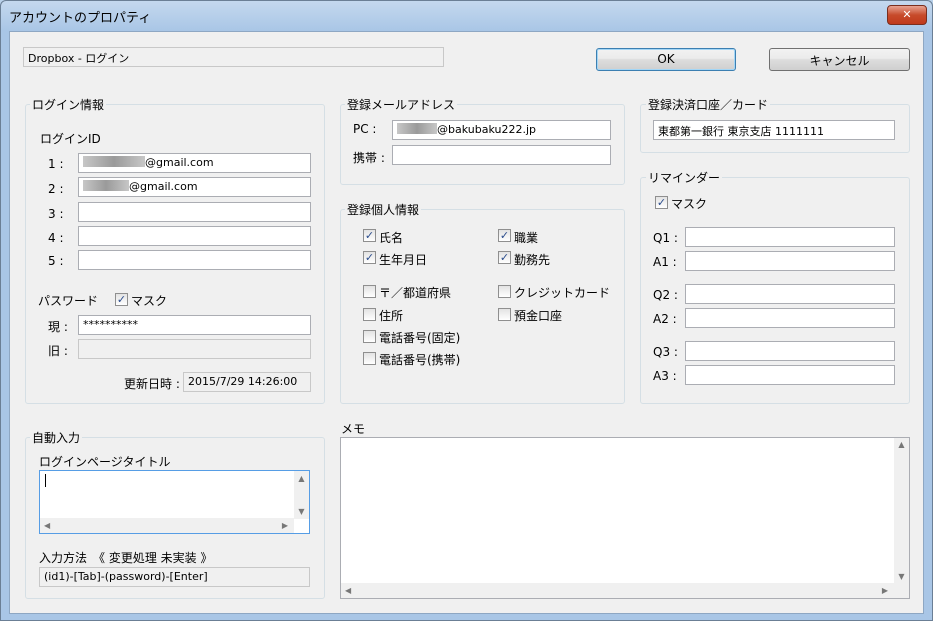 The height and width of the screenshot is (621, 933). What do you see at coordinates (401, 104) in the screenshot?
I see `email-legend: 登録メールアドレス` at bounding box center [401, 104].